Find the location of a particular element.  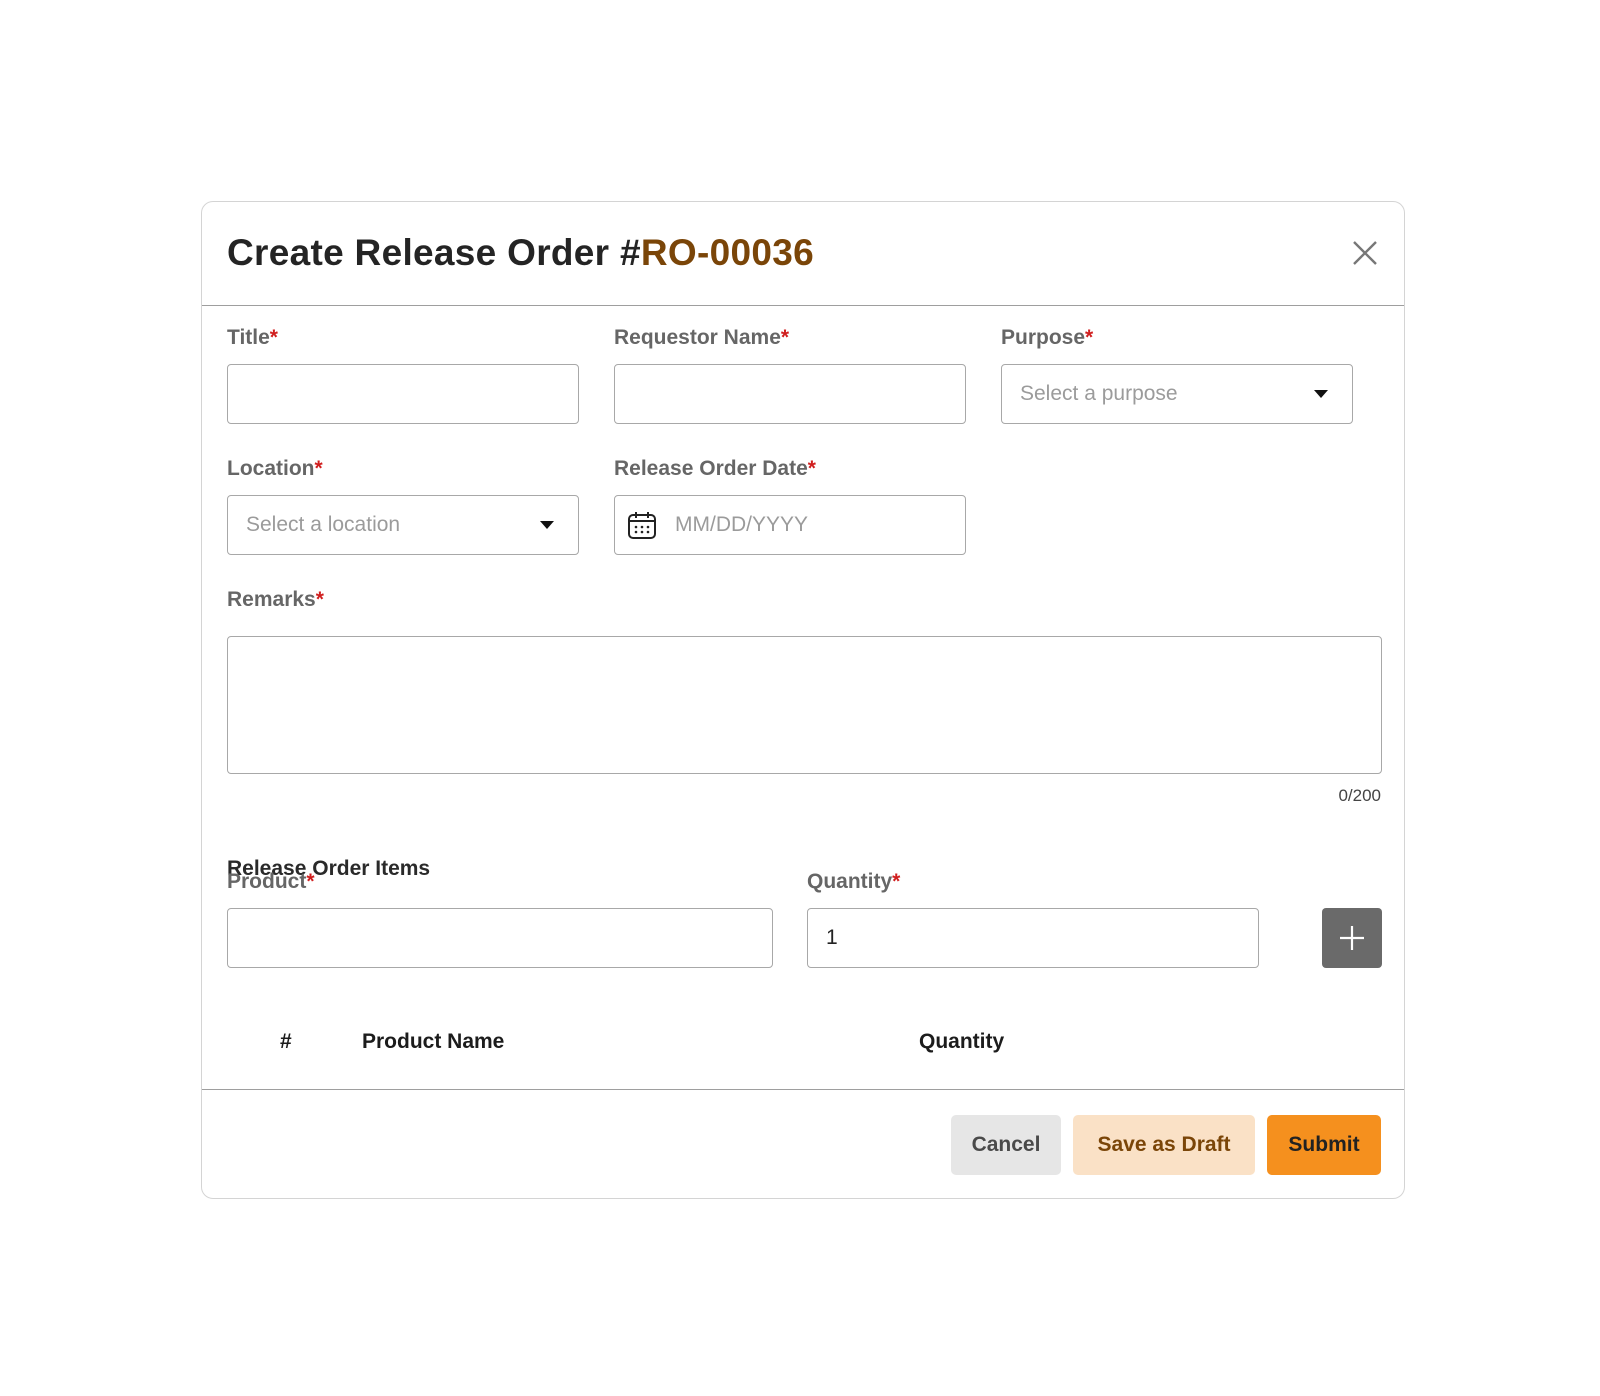

quantity-value: 1 is located at coordinates (832, 937).